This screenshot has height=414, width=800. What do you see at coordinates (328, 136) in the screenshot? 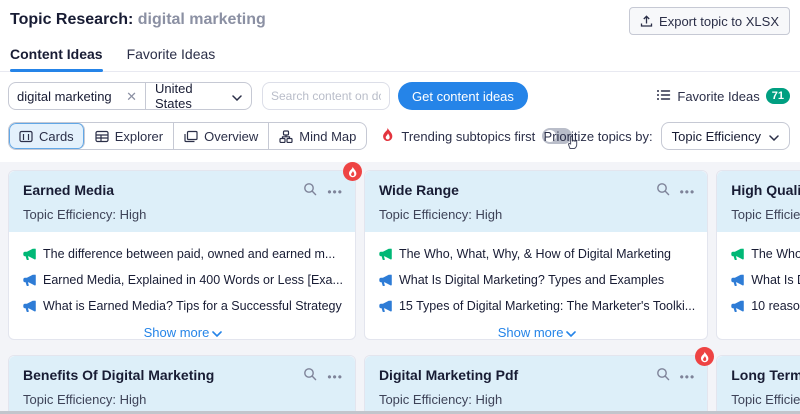
I see `view-mind-map-label: Mind Map` at bounding box center [328, 136].